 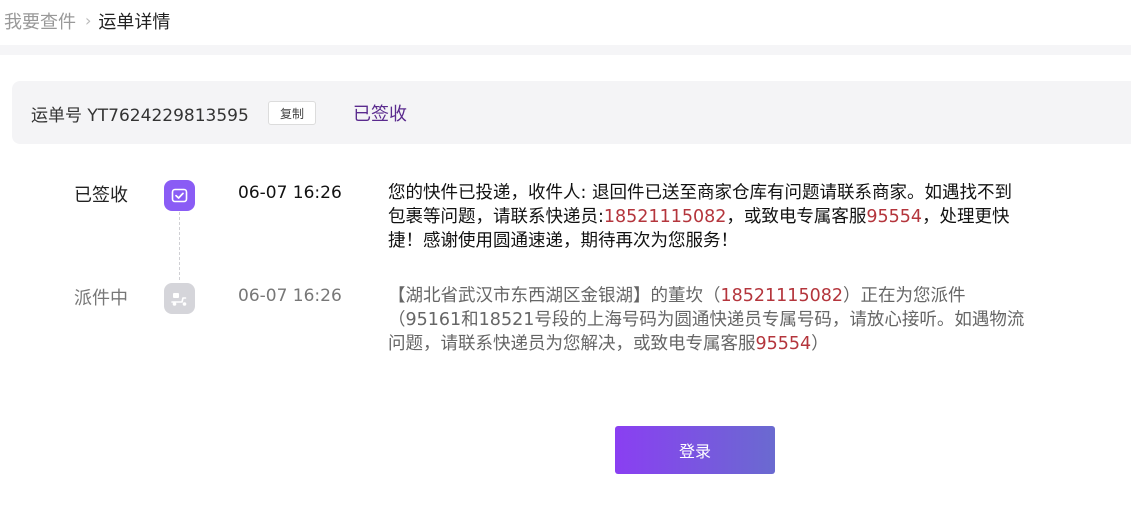 What do you see at coordinates (820, 344) in the screenshot?
I see `description-text: ）` at bounding box center [820, 344].